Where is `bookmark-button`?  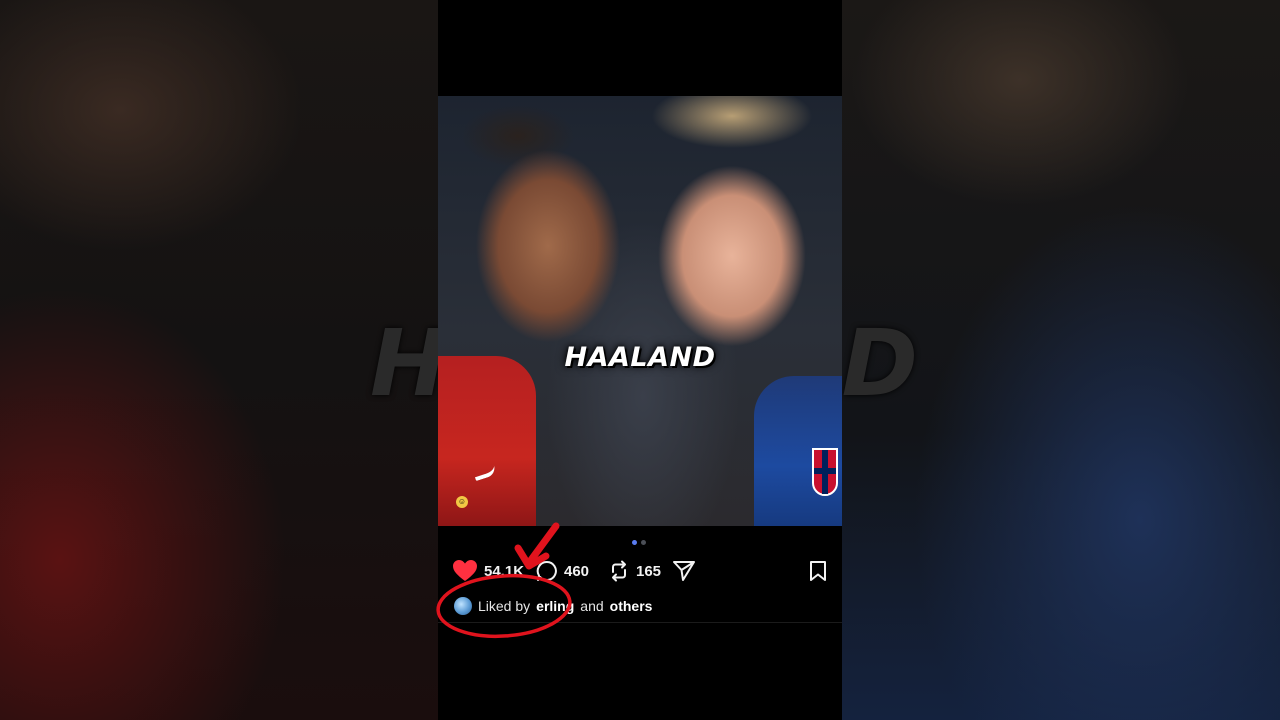
bookmark-button is located at coordinates (818, 571).